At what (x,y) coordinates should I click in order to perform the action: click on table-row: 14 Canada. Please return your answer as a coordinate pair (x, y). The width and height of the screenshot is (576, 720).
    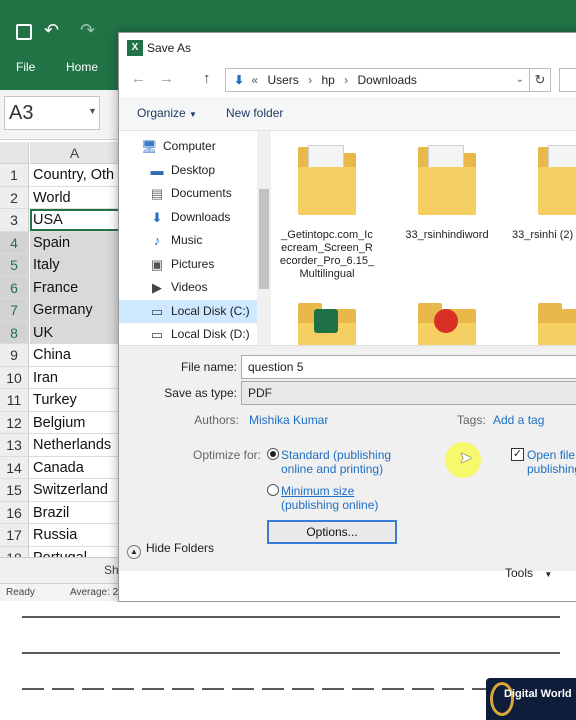
    Looking at the image, I should click on (60, 467).